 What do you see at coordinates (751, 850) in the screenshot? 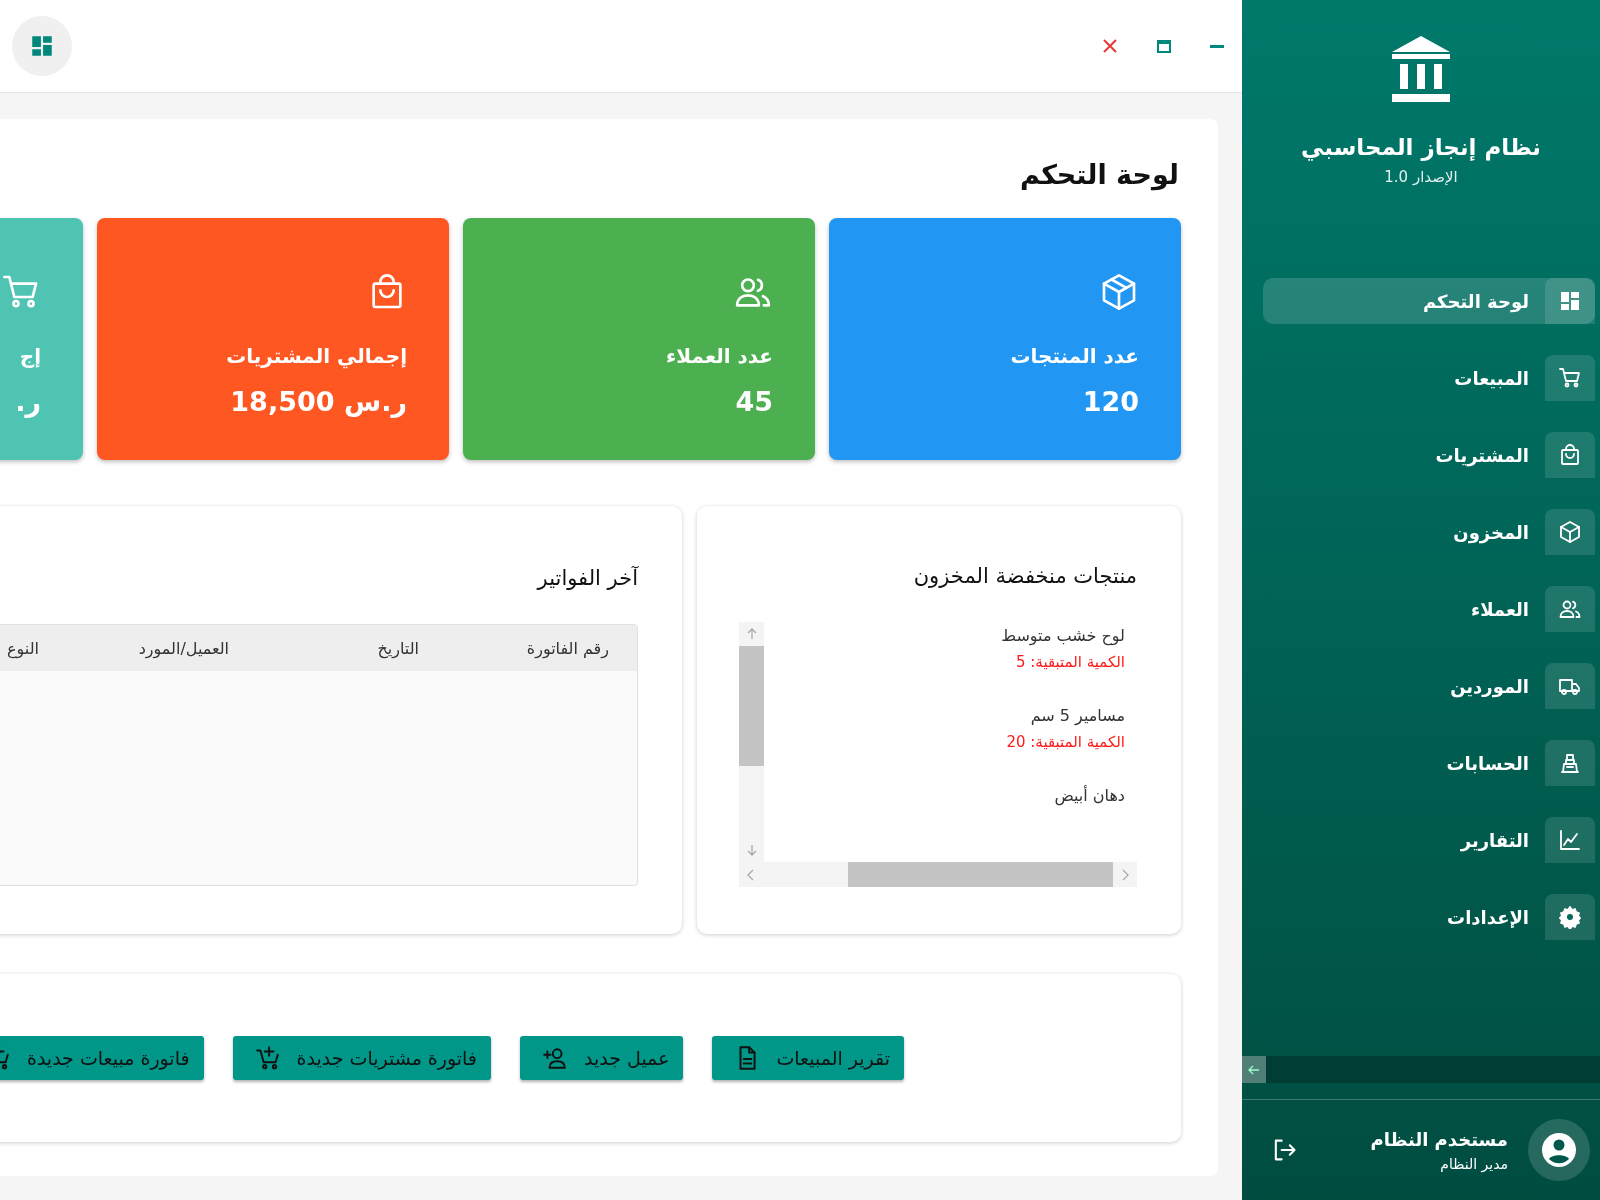
I see `down-arrow-icon` at bounding box center [751, 850].